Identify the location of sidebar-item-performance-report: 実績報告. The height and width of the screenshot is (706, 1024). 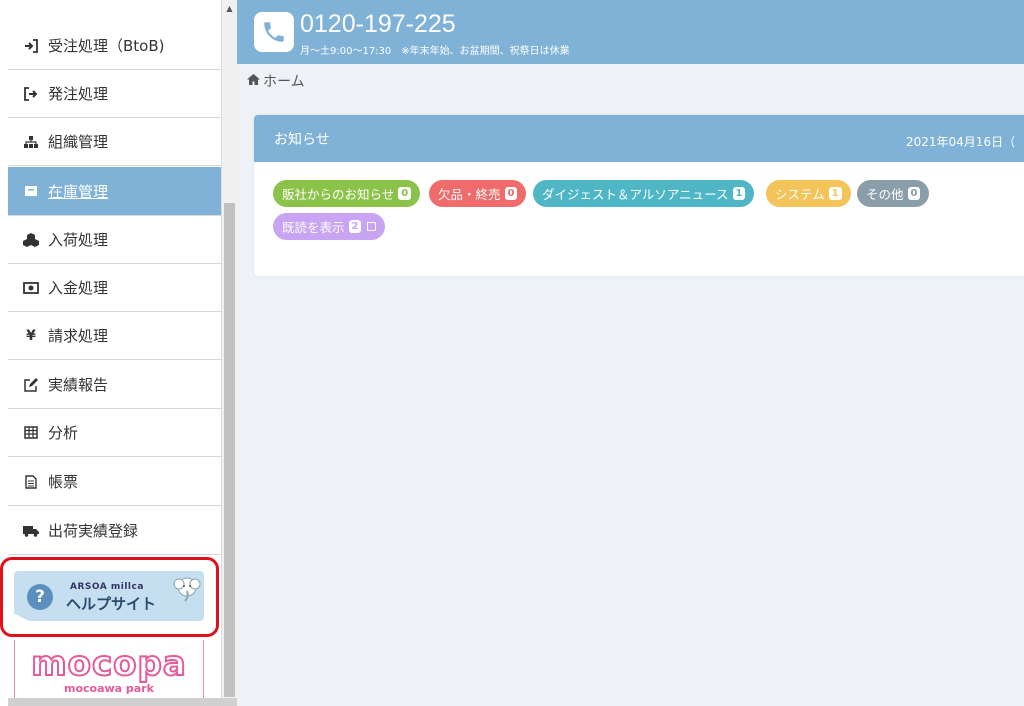
(114, 385).